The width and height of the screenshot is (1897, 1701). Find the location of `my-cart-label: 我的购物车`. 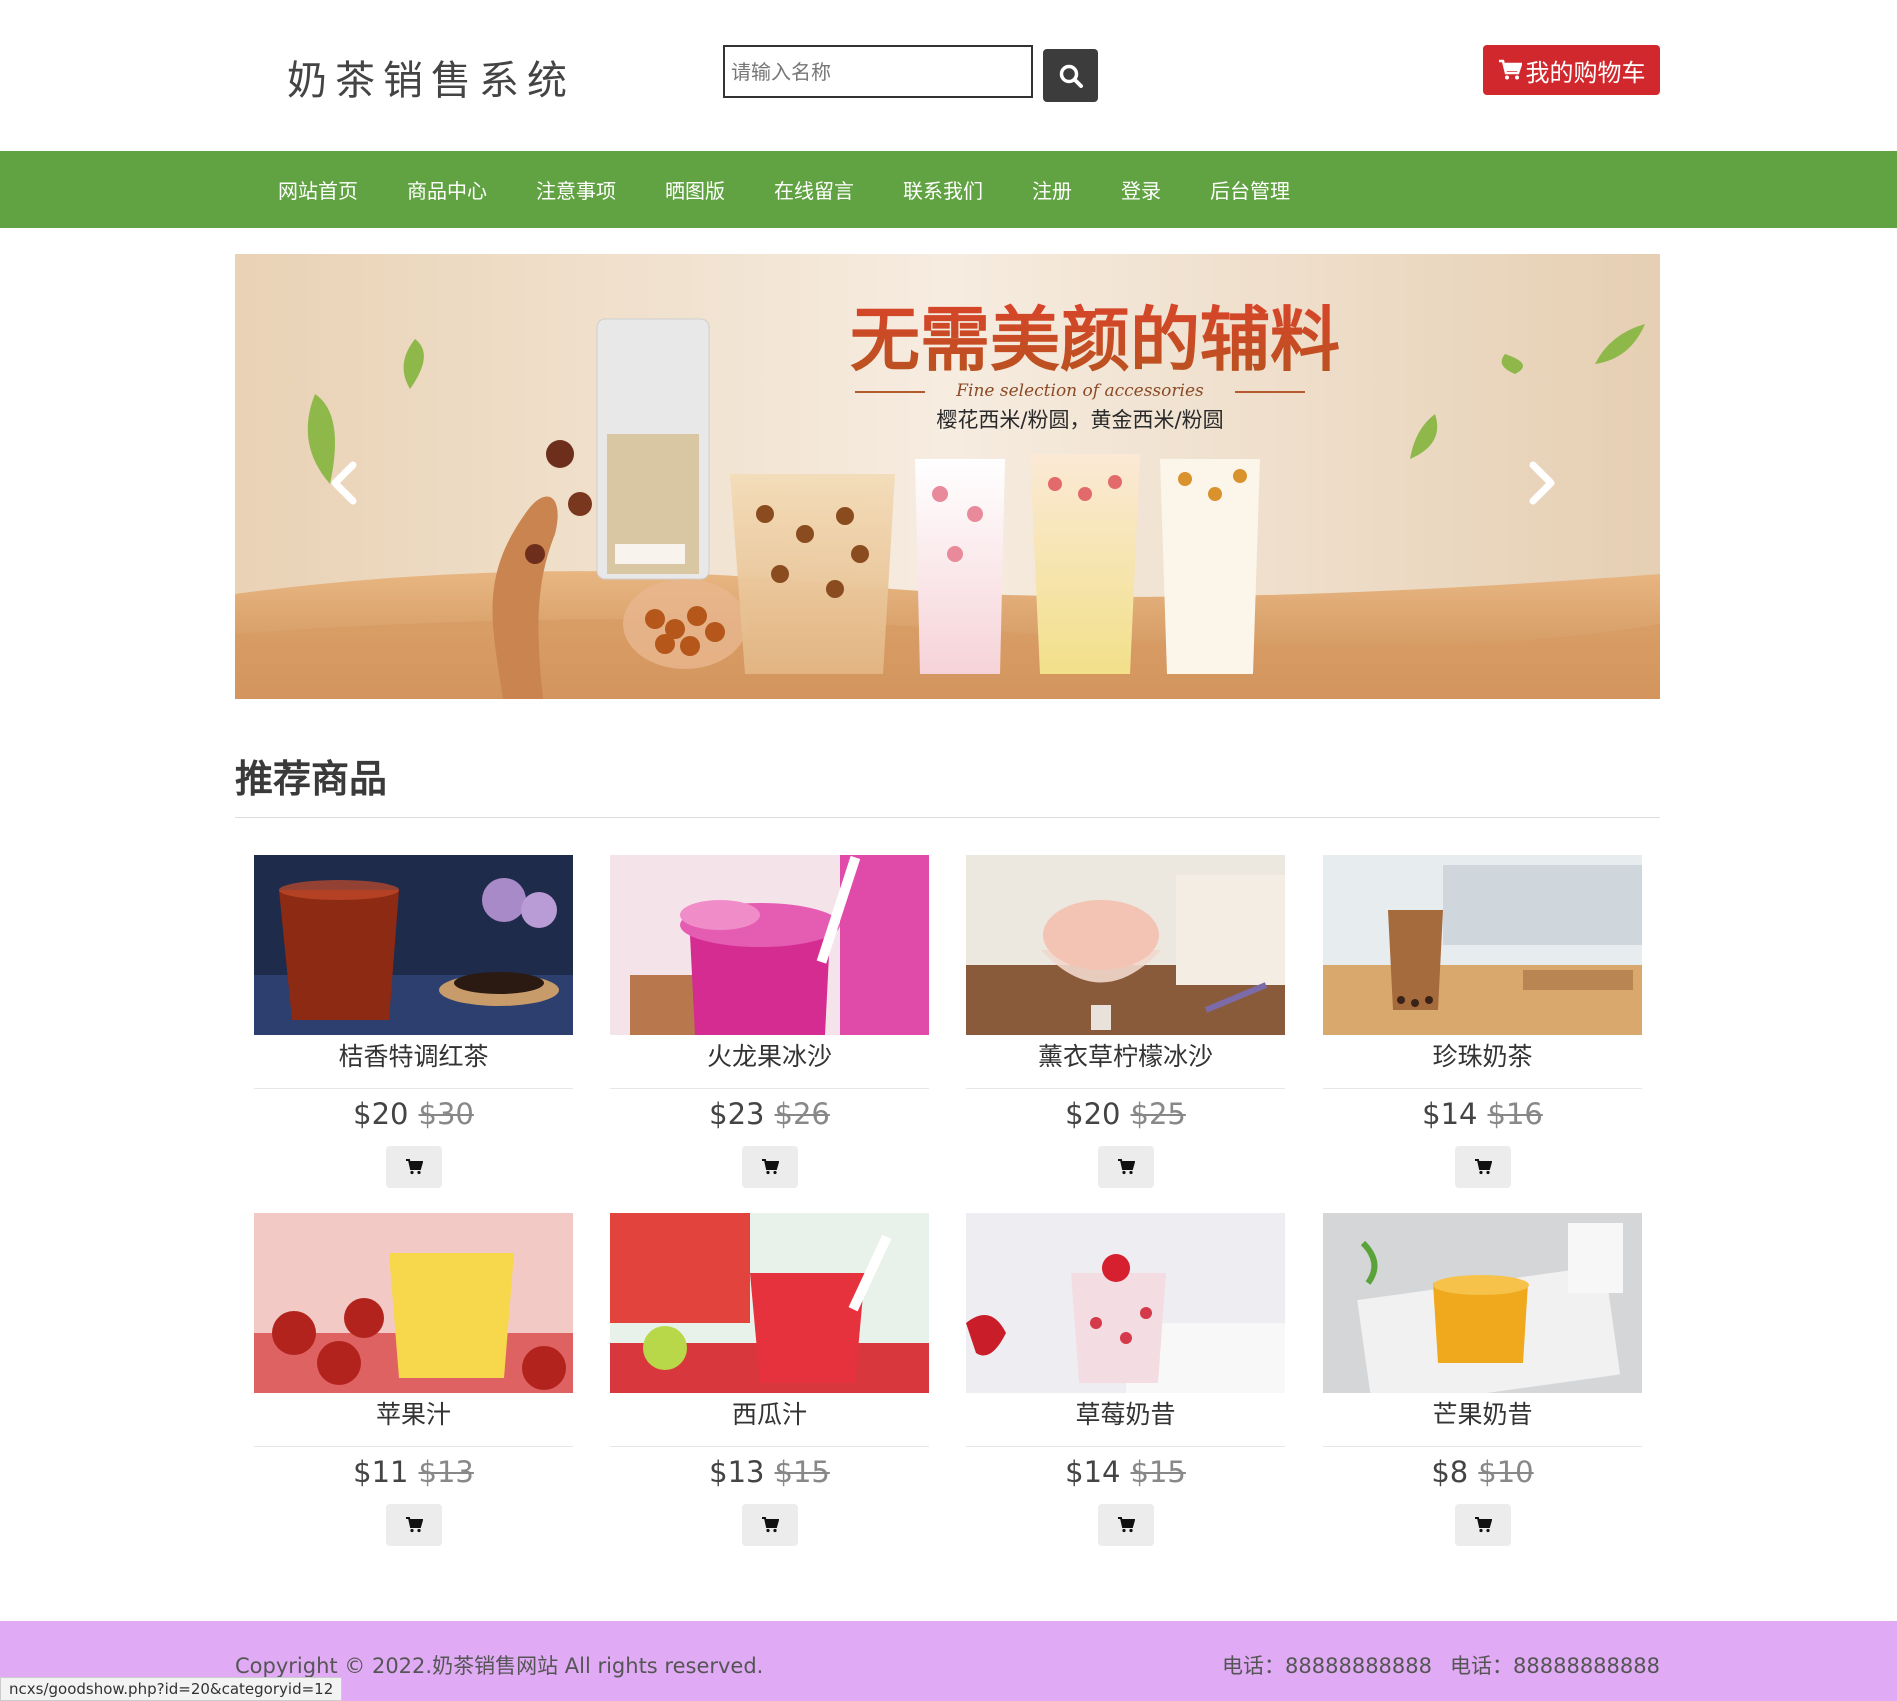

my-cart-label: 我的购物车 is located at coordinates (1585, 72).